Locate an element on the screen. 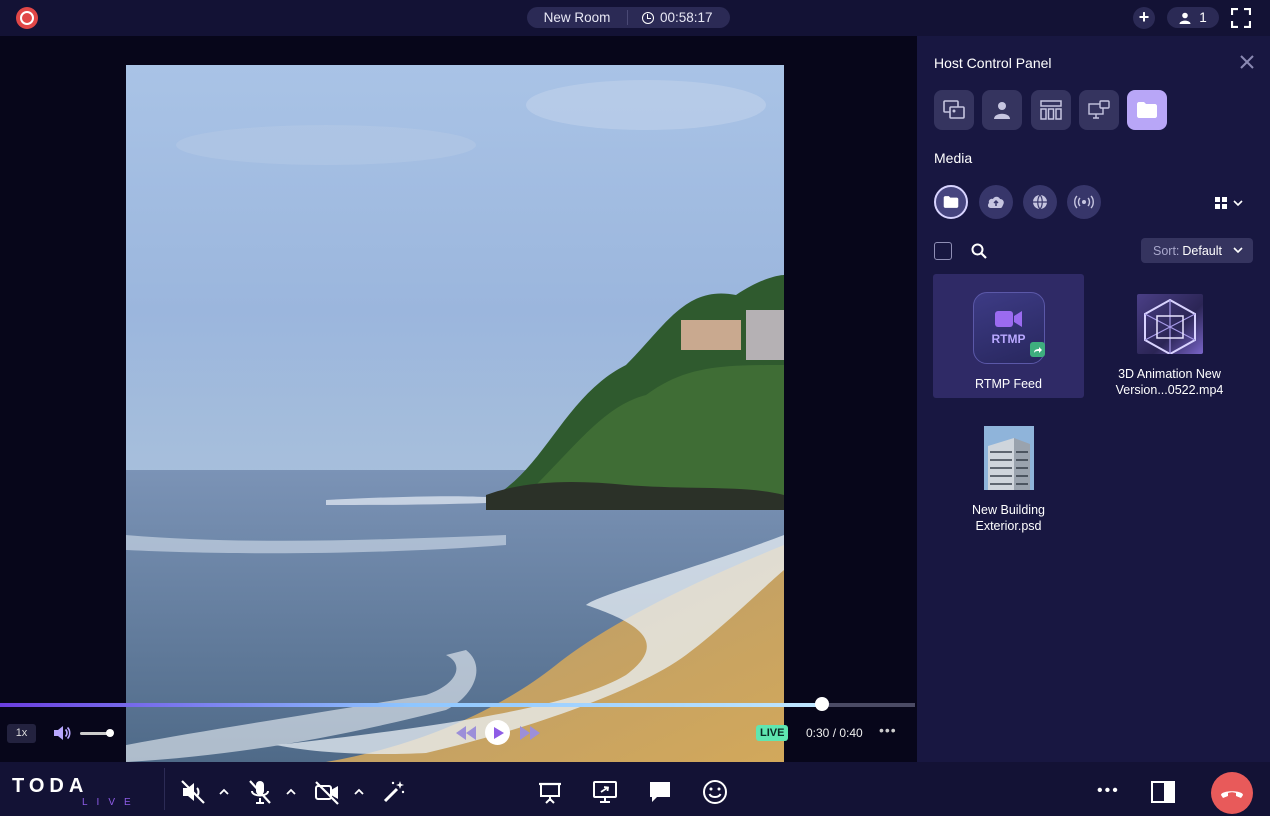 The height and width of the screenshot is (816, 1270). video-camera-icon is located at coordinates (1008, 319).